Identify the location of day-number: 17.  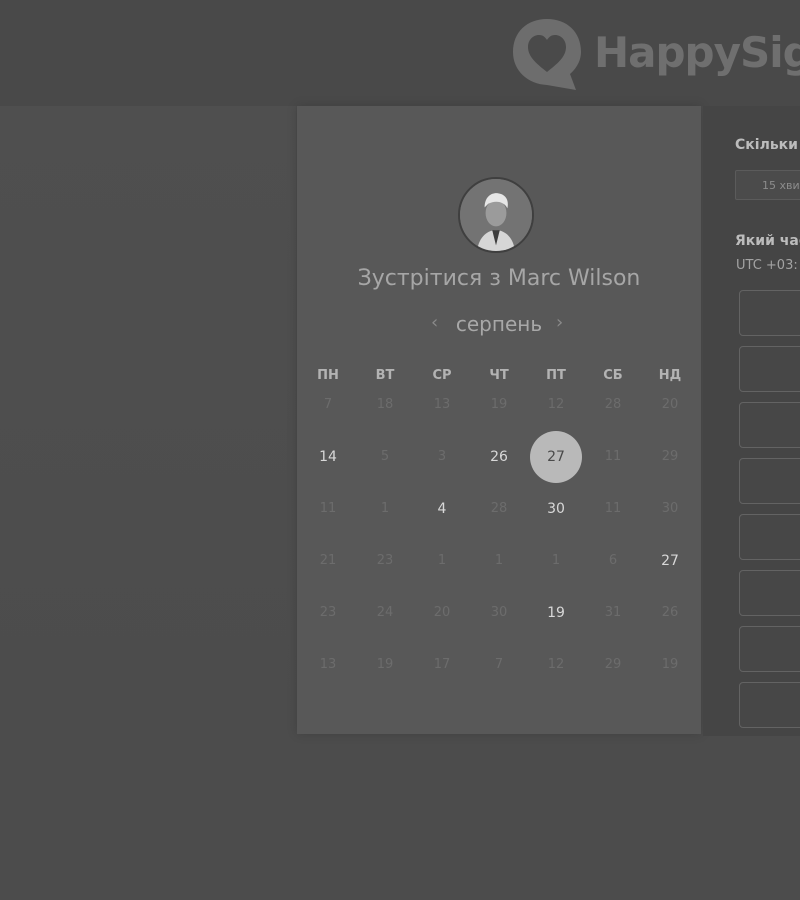
(442, 664).